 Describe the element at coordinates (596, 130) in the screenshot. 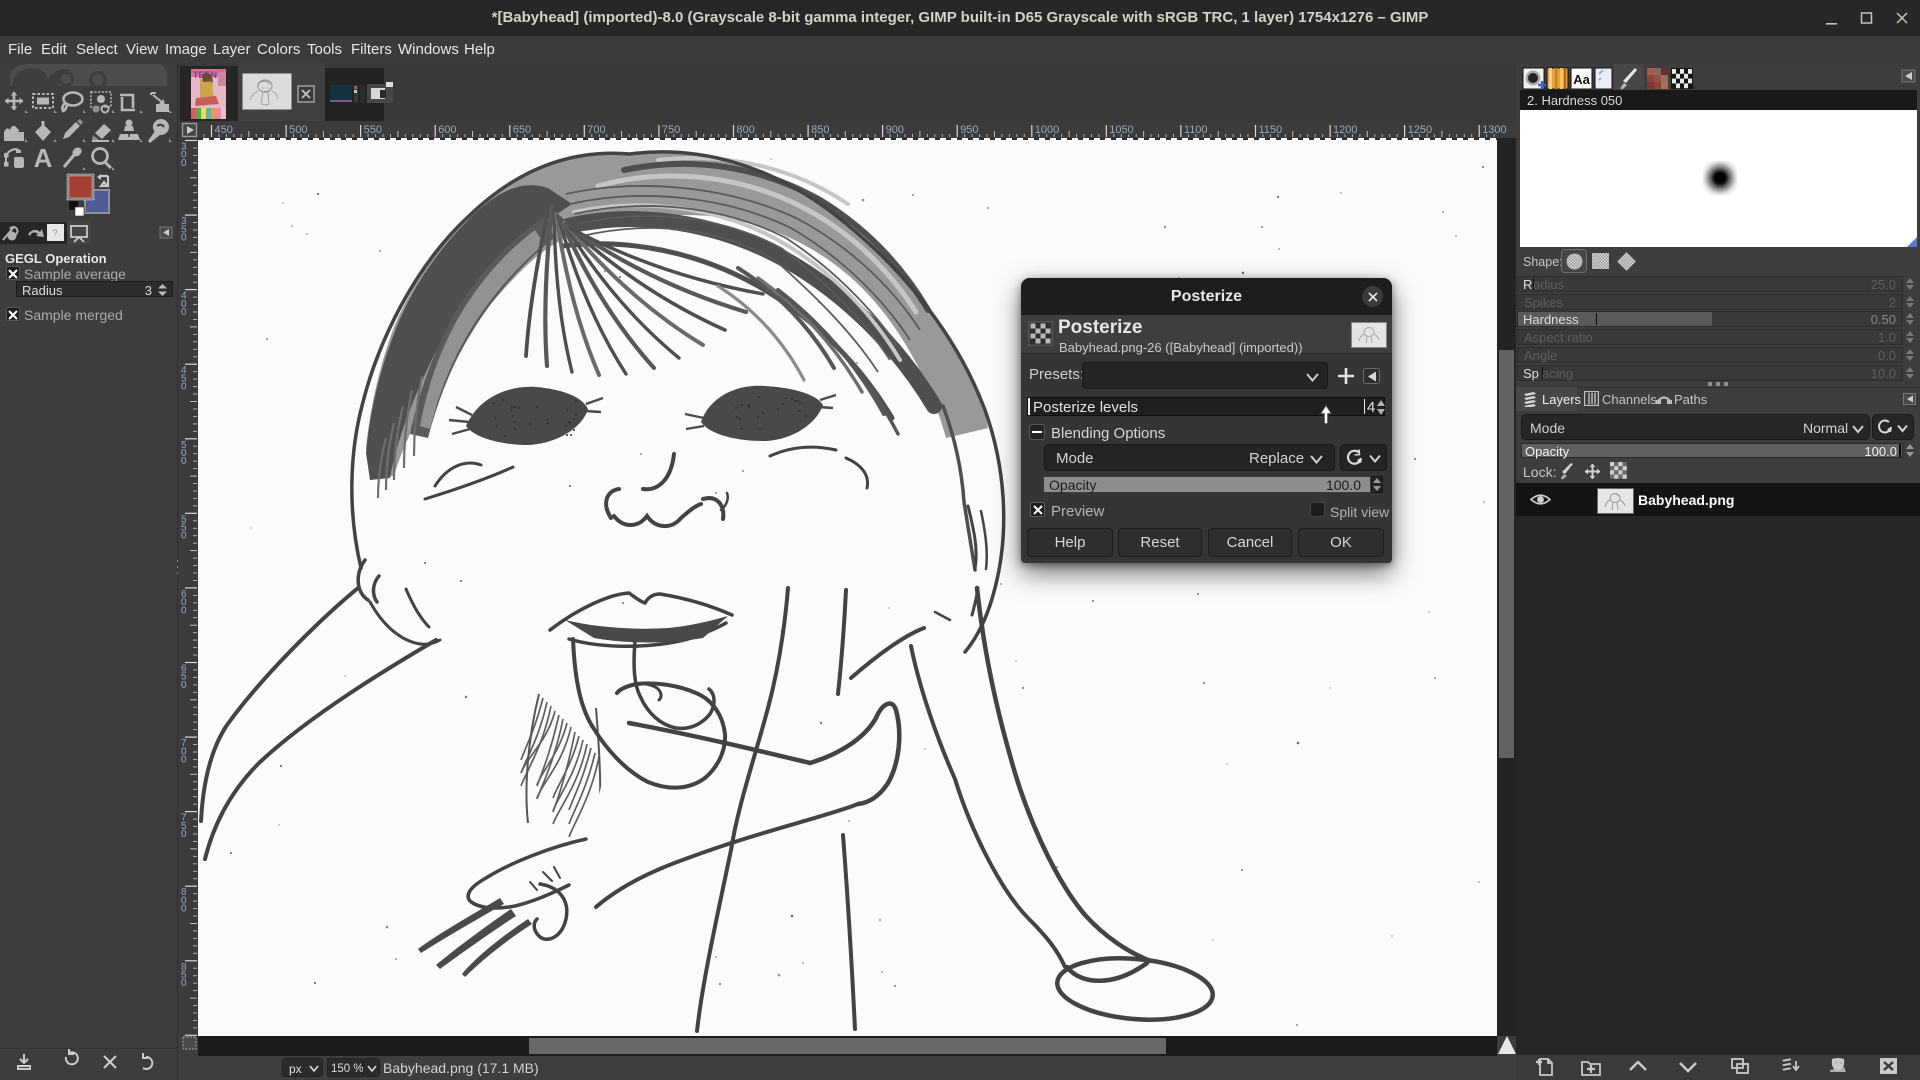

I see `svg-text: 700` at that location.